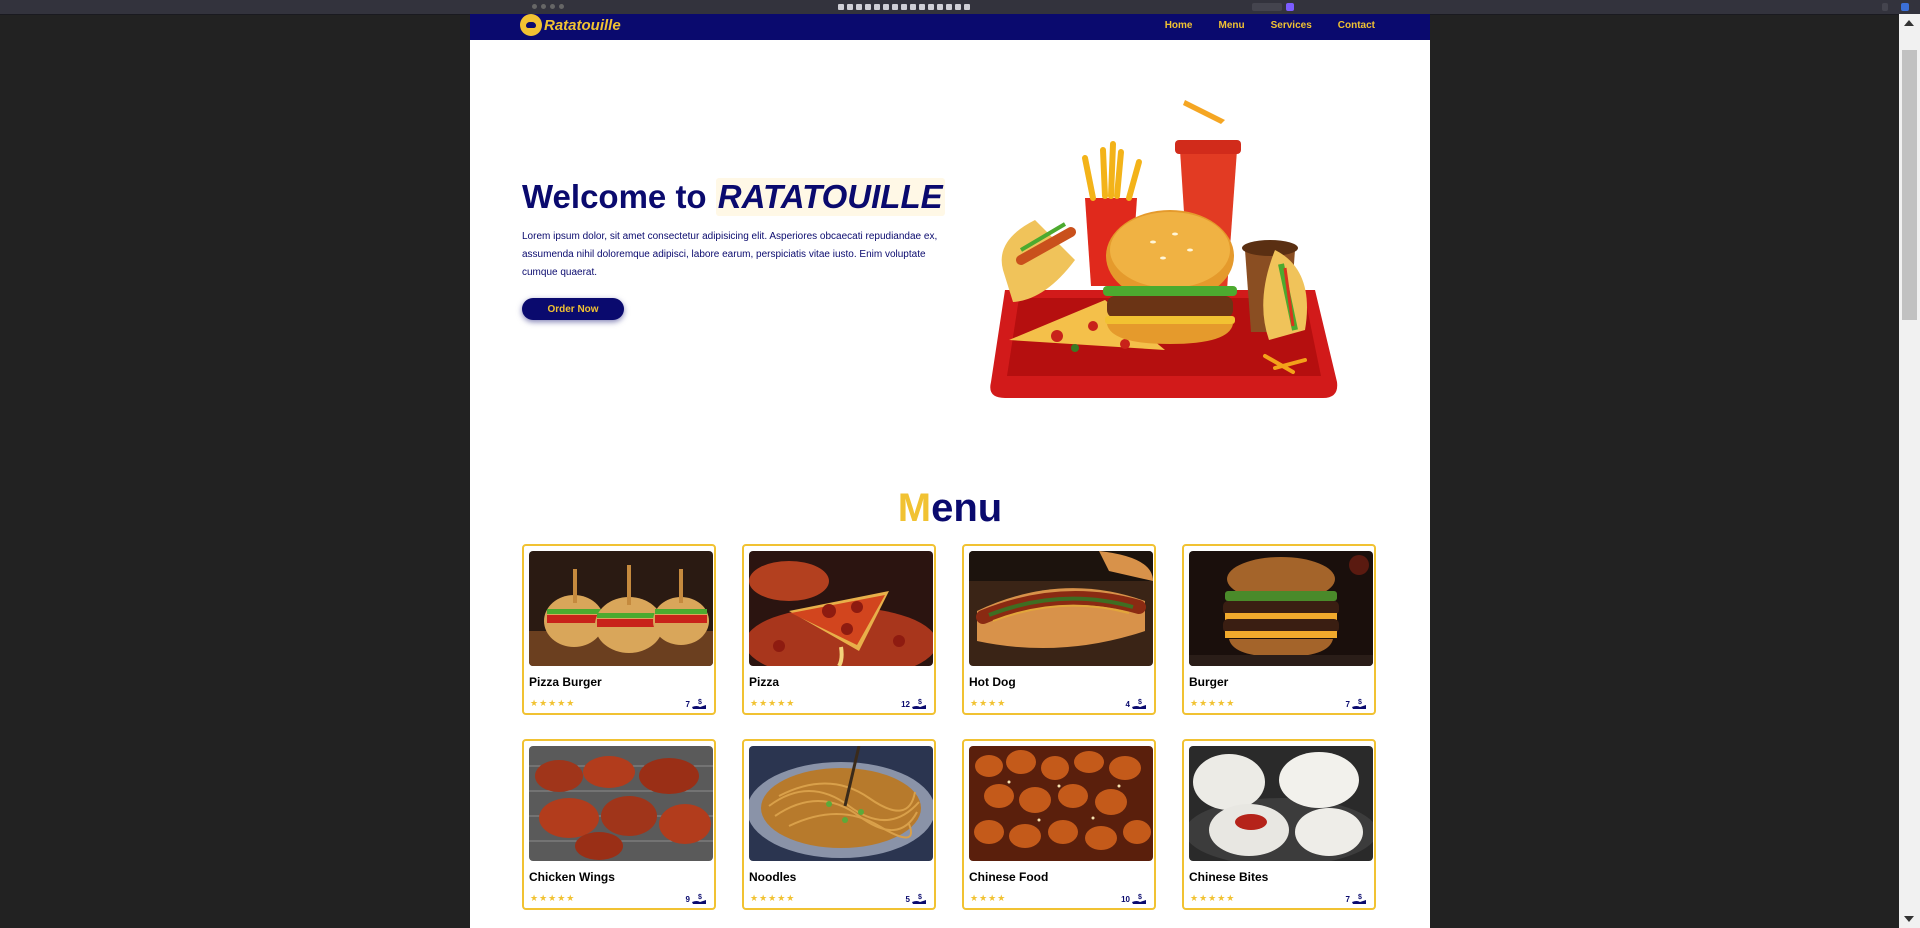  I want to click on price-value: 9, so click(687, 899).